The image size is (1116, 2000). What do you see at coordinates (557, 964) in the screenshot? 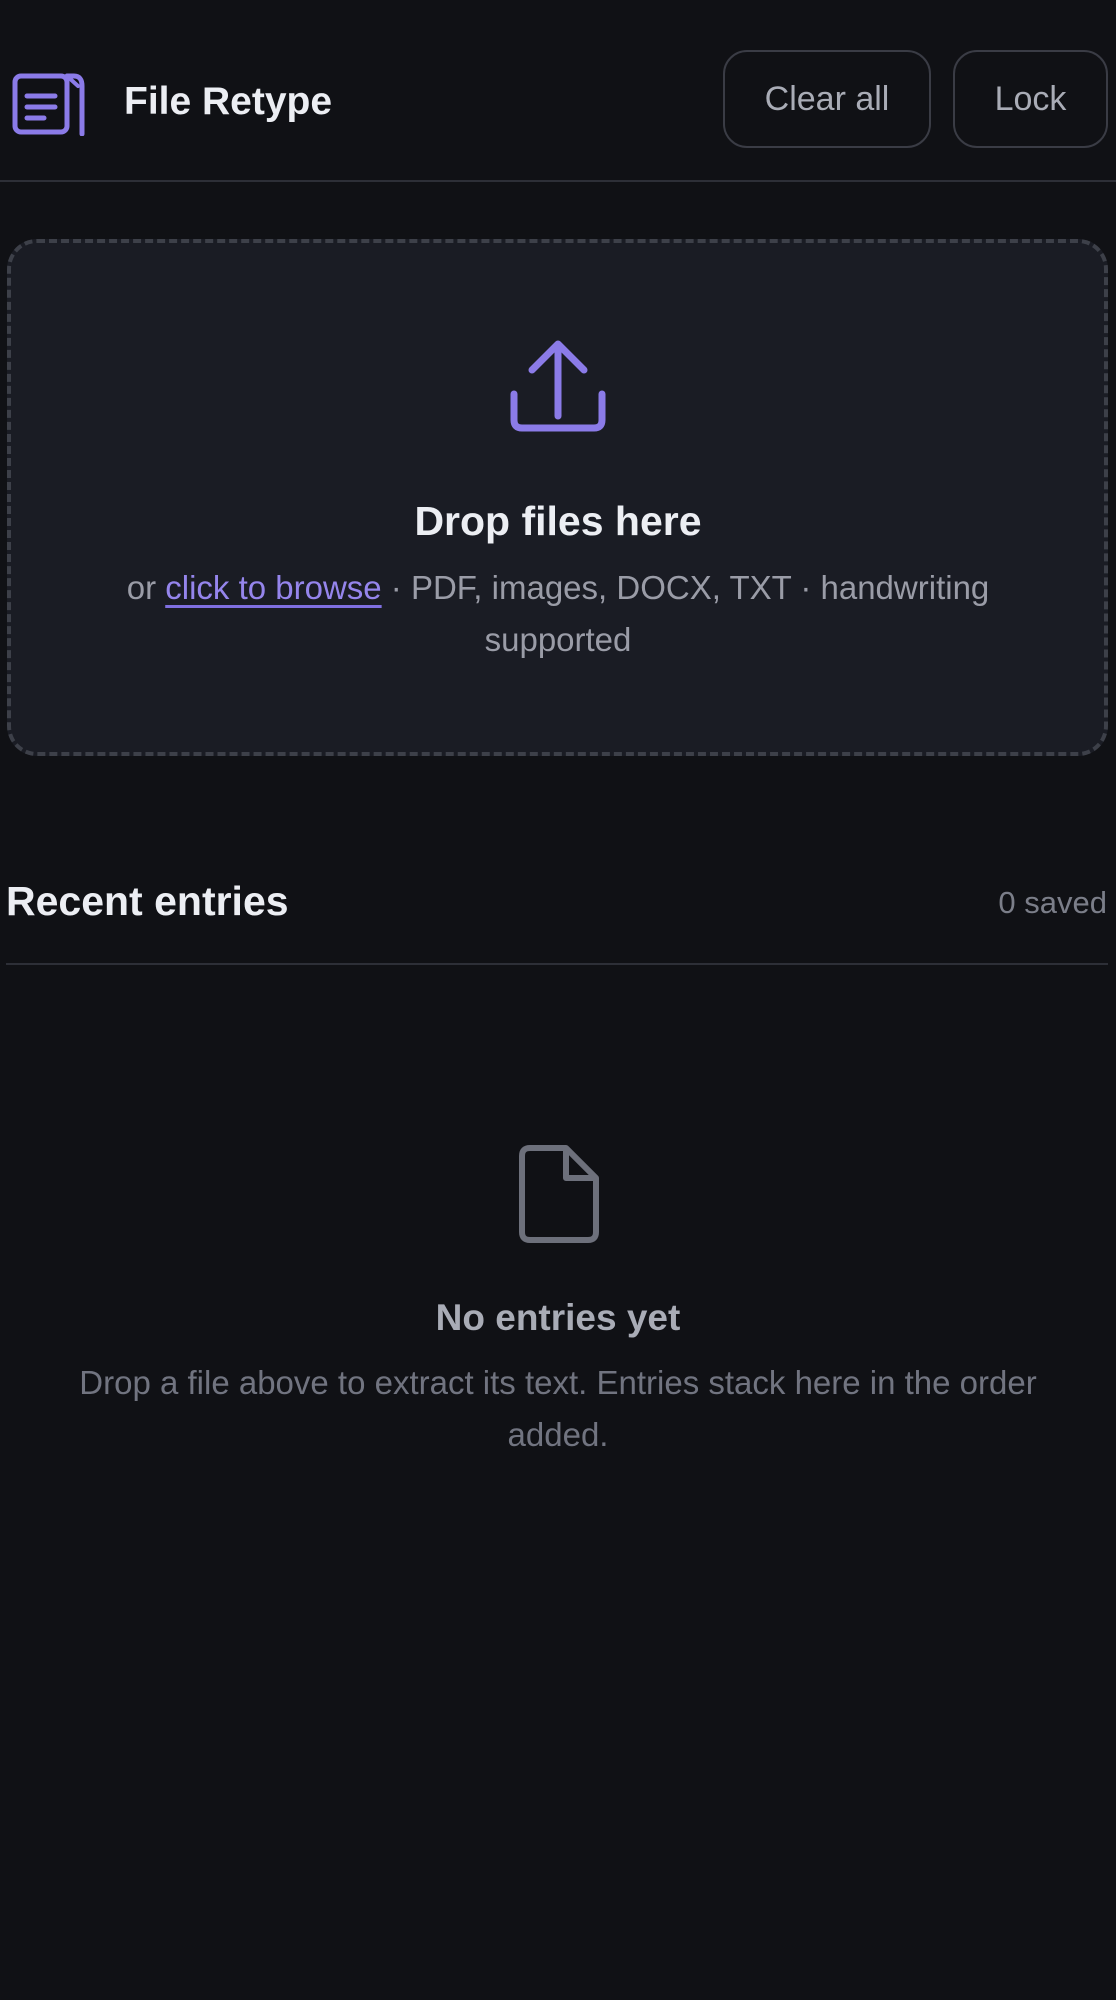
I see `section-divider` at bounding box center [557, 964].